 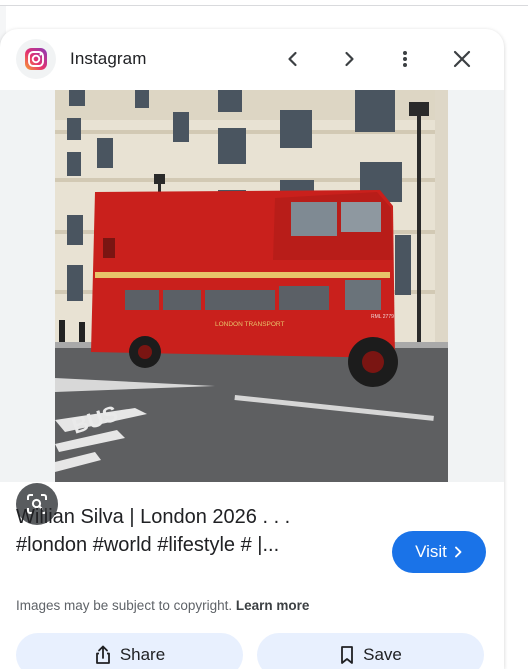 I want to click on bookmark-icon, so click(x=347, y=655).